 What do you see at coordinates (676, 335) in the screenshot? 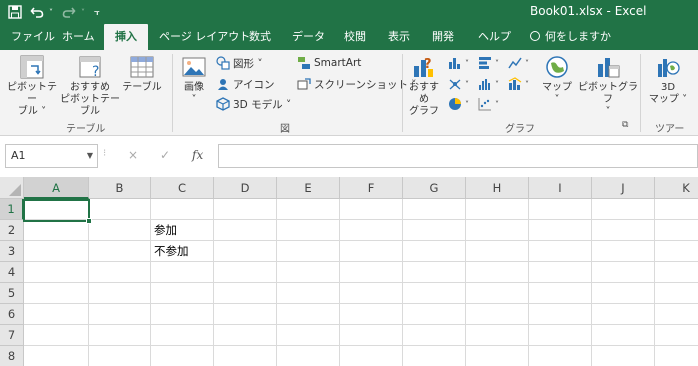
I see `cell-k7` at bounding box center [676, 335].